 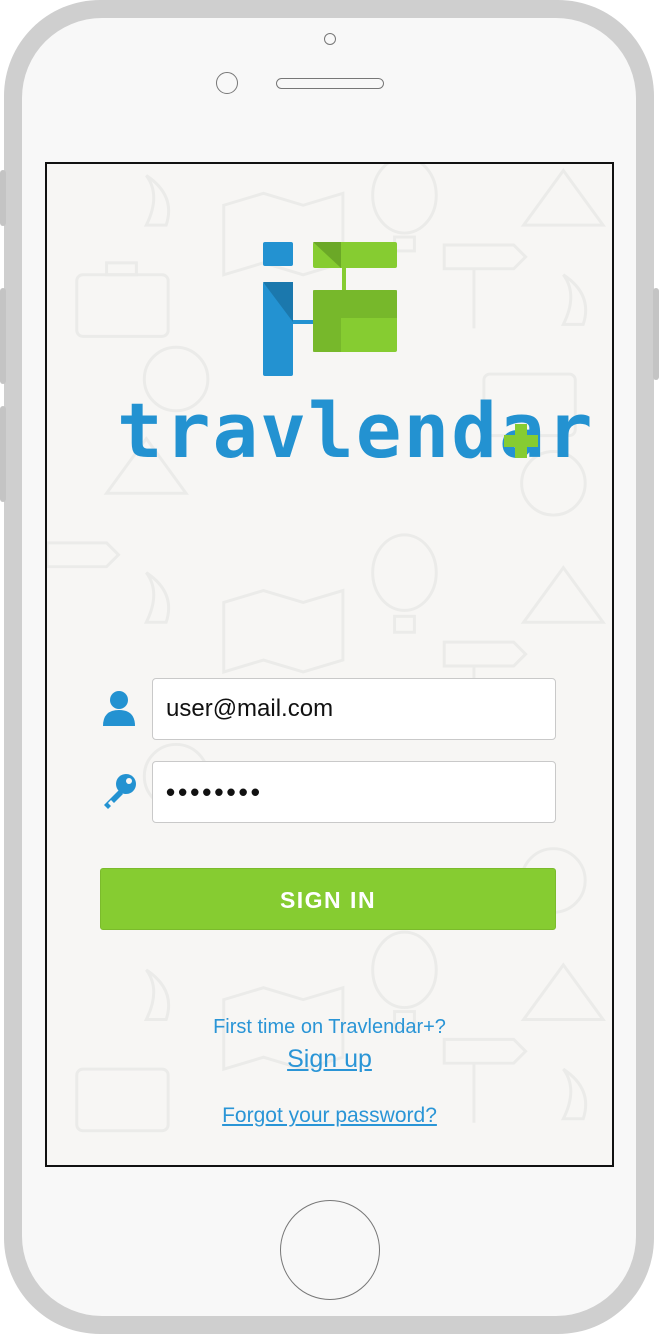 I want to click on earpiece-speaker, so click(x=330, y=83).